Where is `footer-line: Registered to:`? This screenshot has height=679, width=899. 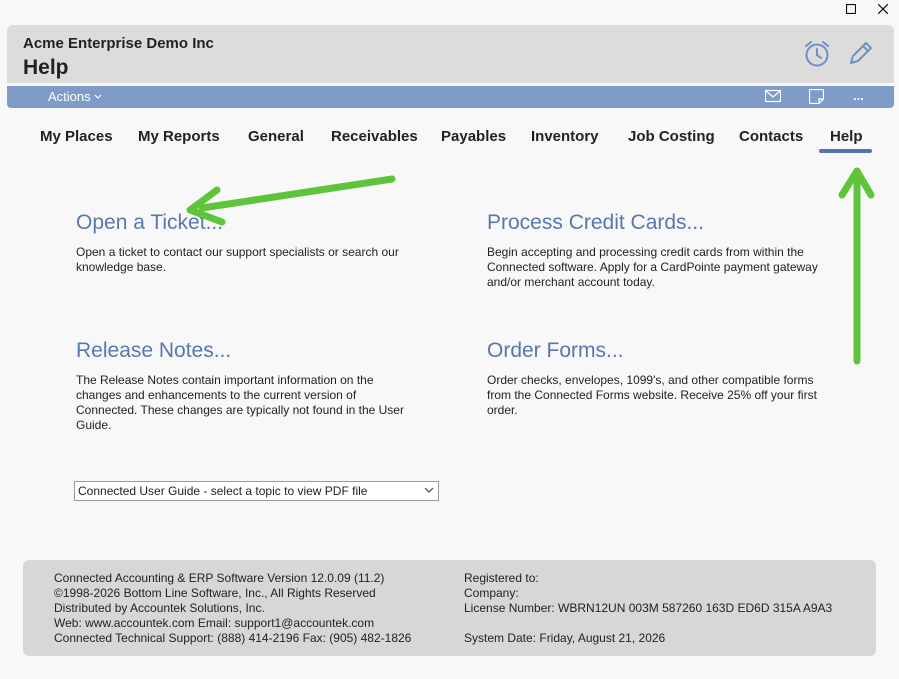
footer-line: Registered to: is located at coordinates (501, 578).